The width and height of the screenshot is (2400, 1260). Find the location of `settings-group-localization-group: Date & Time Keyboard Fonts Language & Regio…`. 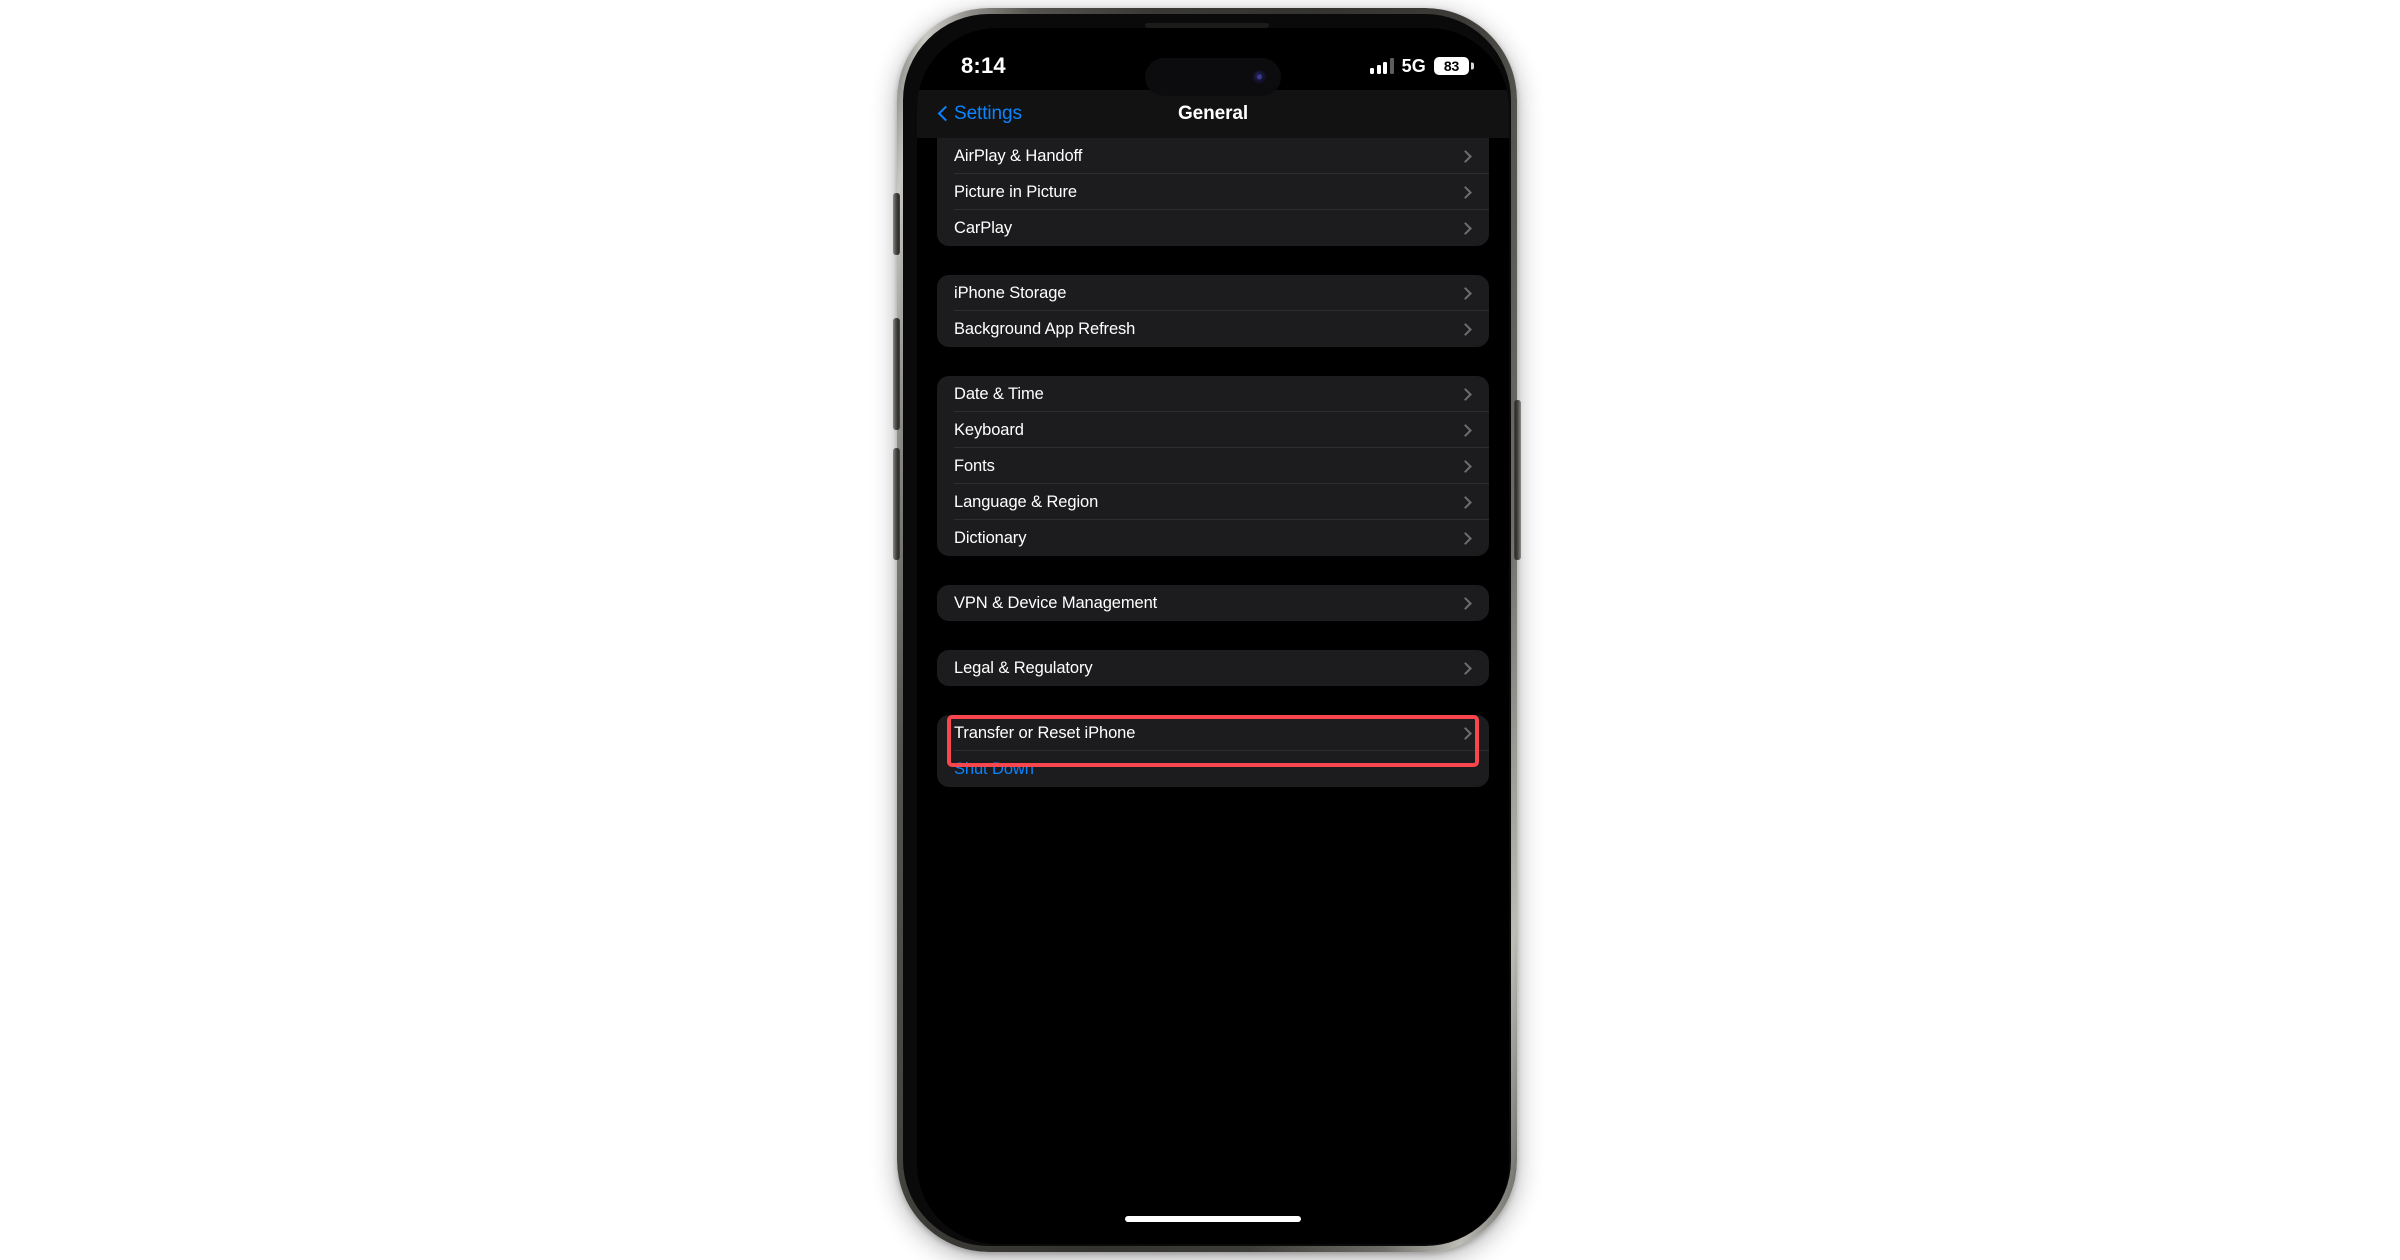

settings-group-localization-group: Date & Time Keyboard Fonts Language & Regio… is located at coordinates (1213, 466).